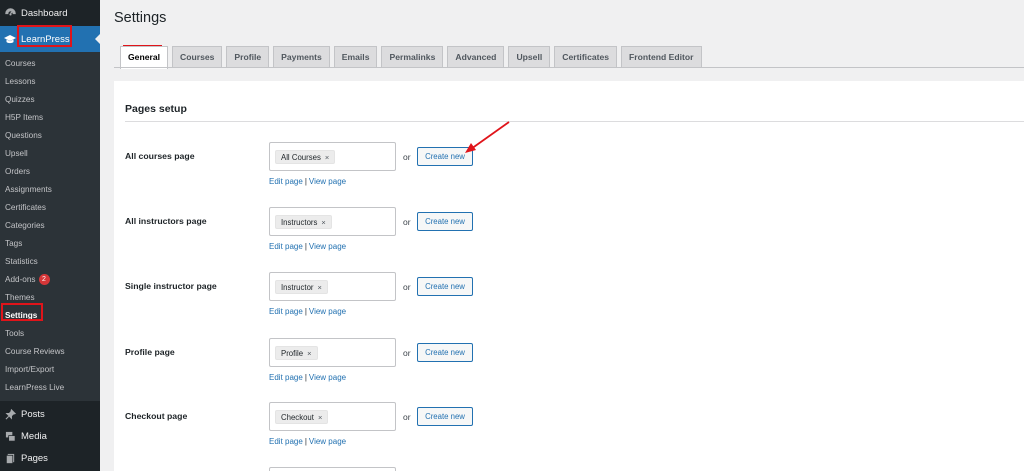 This screenshot has height=471, width=1024. I want to click on menu-posts: Posts, so click(50, 414).